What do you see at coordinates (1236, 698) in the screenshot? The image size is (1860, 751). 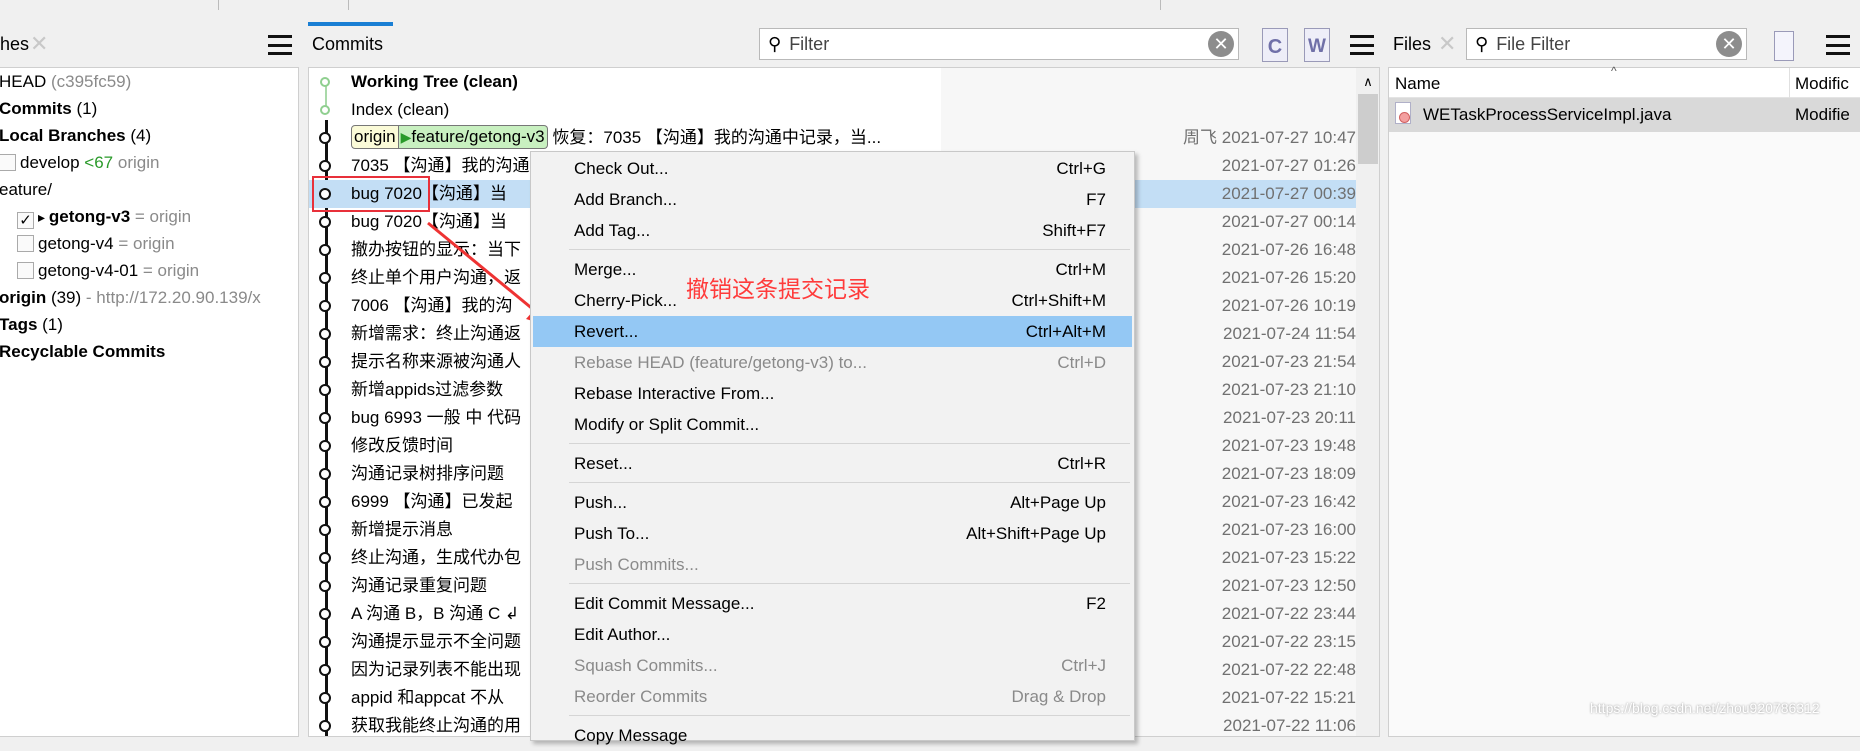 I see `commit-date-cell: 2021-07-22 15:21` at bounding box center [1236, 698].